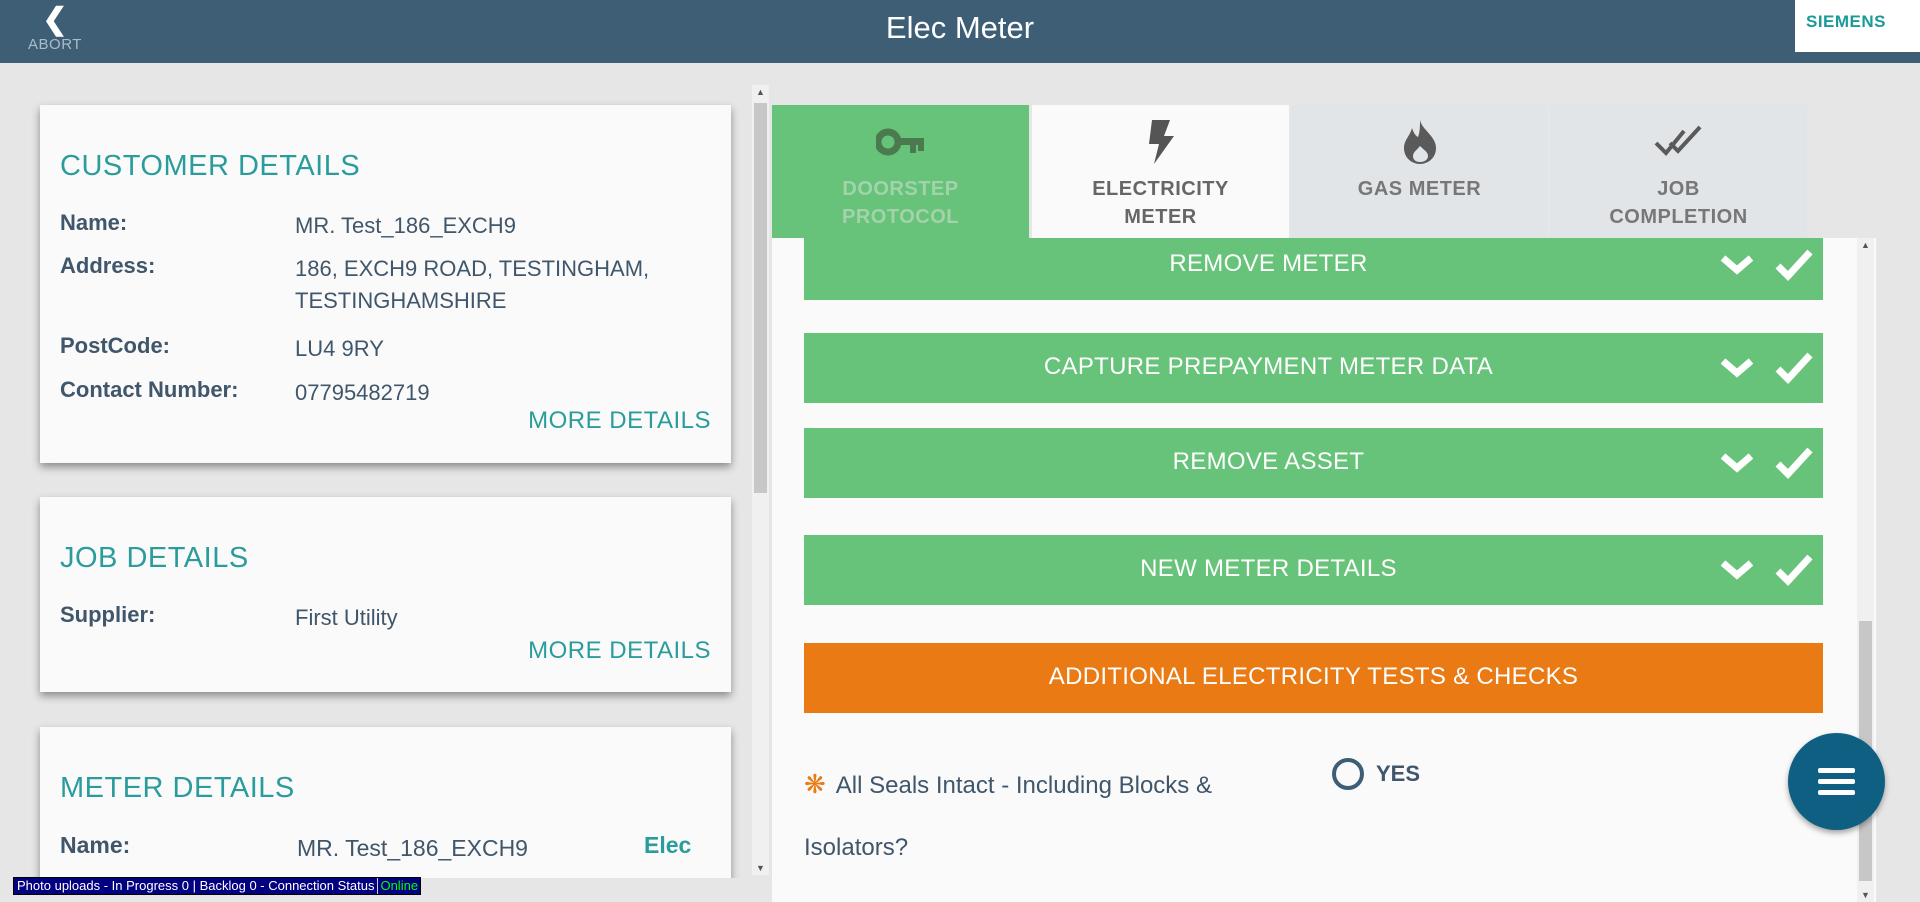 Image resolution: width=1920 pixels, height=902 pixels. I want to click on name-label: Name:, so click(94, 222).